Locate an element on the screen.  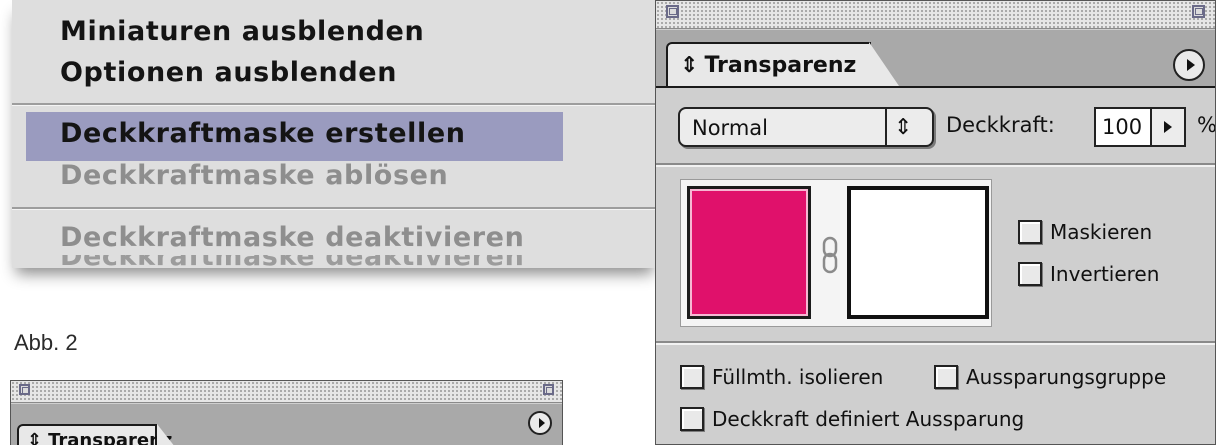
invert-checkbox-row: Invertieren is located at coordinates (1088, 274).